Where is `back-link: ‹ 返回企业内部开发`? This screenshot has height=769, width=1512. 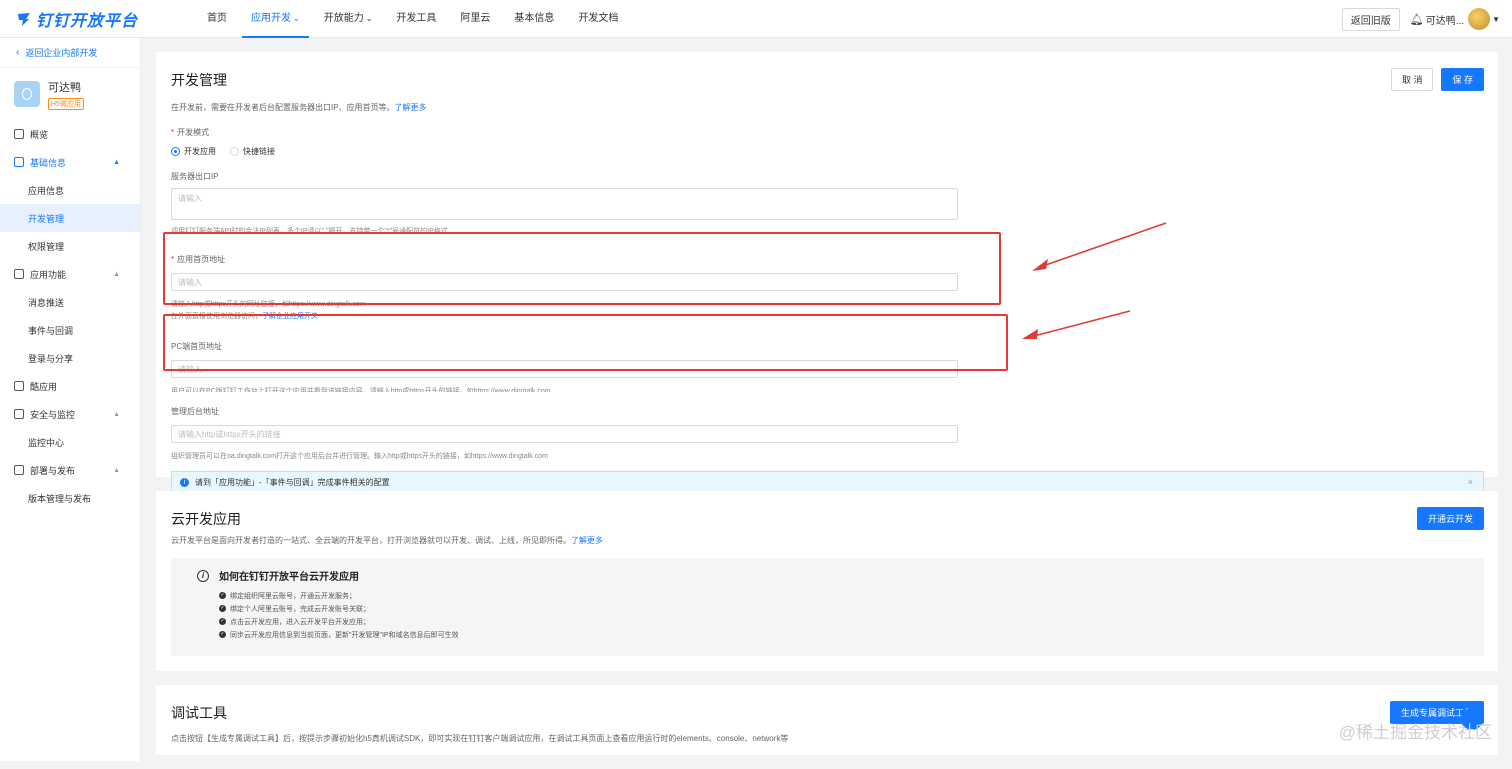
back-link: ‹ 返回企业内部开发 is located at coordinates (70, 53).